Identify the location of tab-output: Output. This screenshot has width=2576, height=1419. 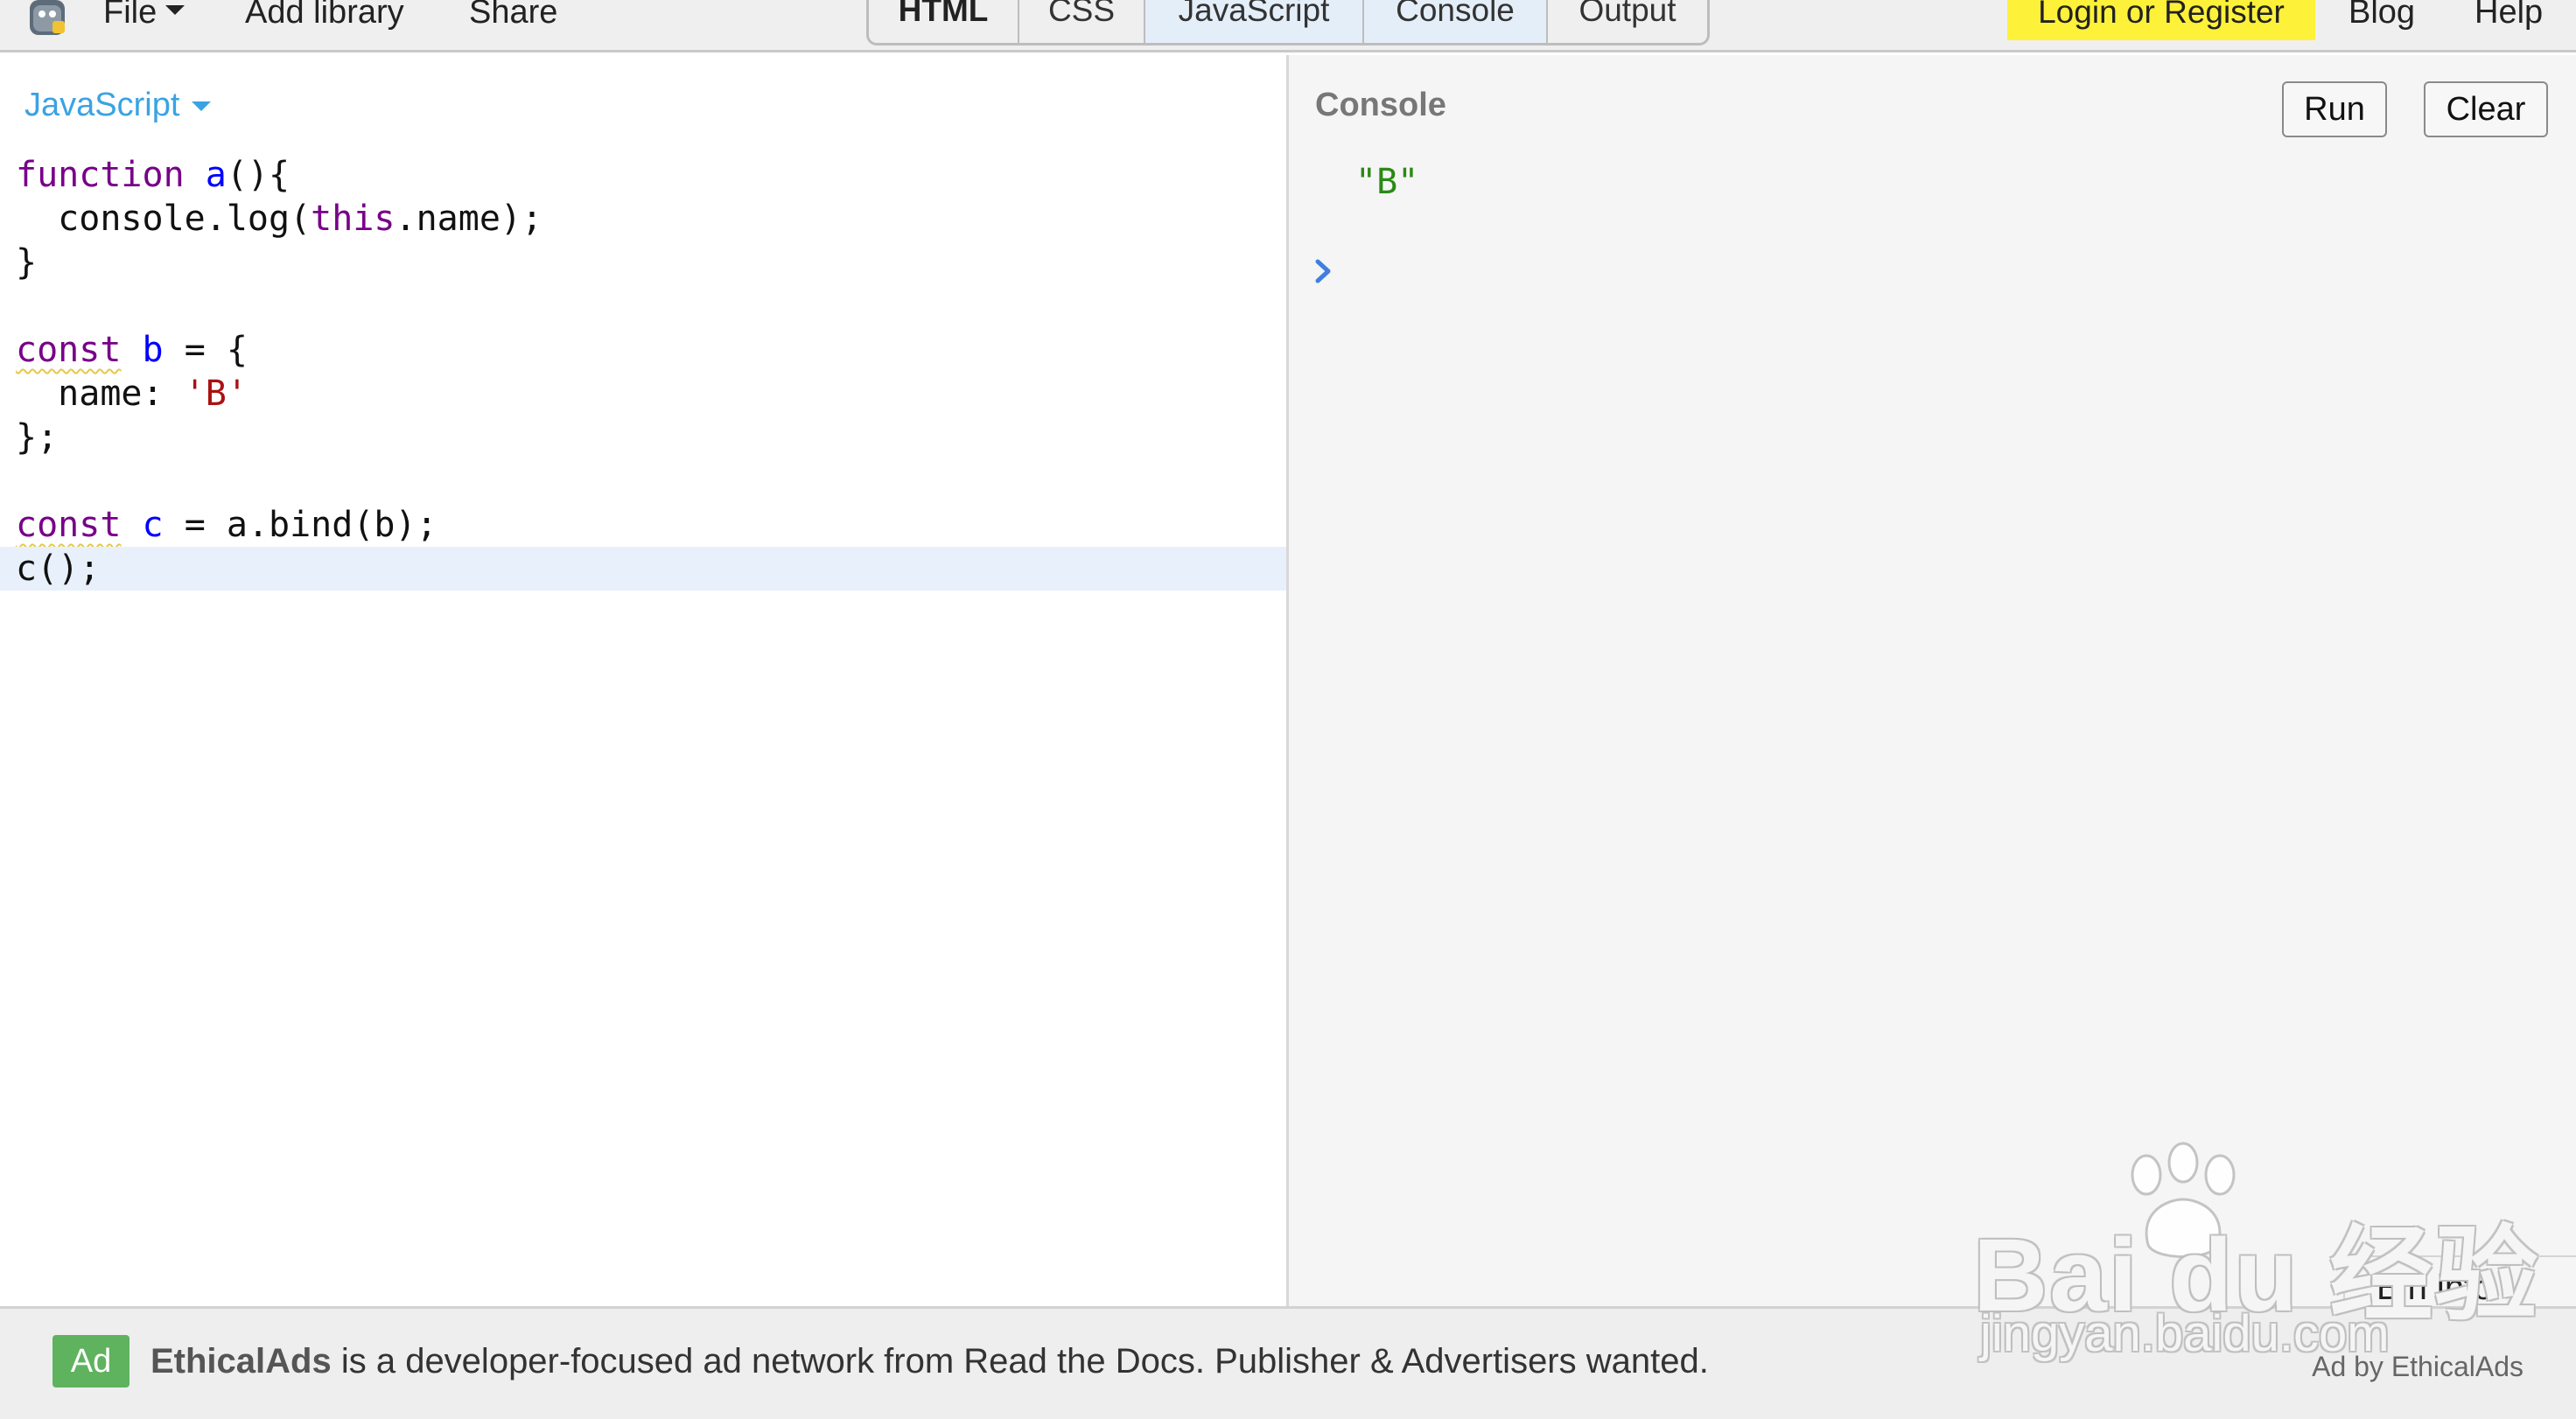
(1627, 21).